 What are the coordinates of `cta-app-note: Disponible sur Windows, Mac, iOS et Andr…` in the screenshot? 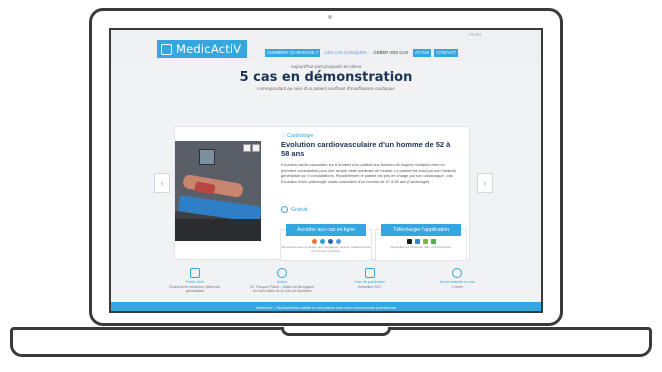 It's located at (421, 247).